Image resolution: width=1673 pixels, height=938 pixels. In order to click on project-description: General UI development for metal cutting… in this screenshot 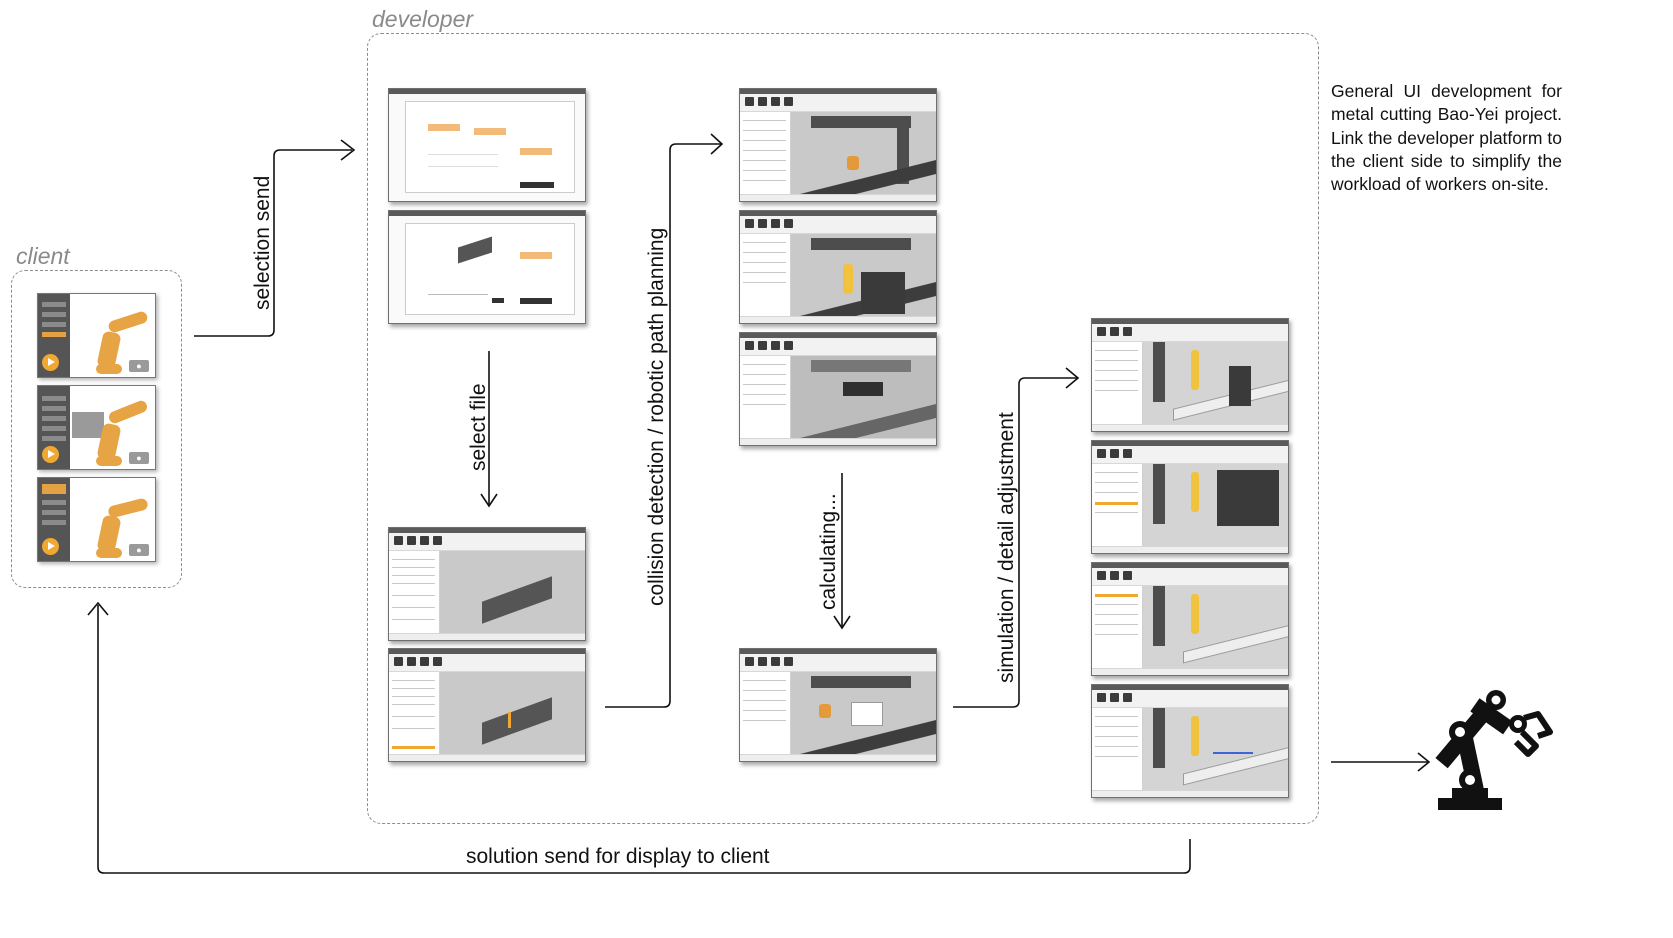, I will do `click(1446, 138)`.